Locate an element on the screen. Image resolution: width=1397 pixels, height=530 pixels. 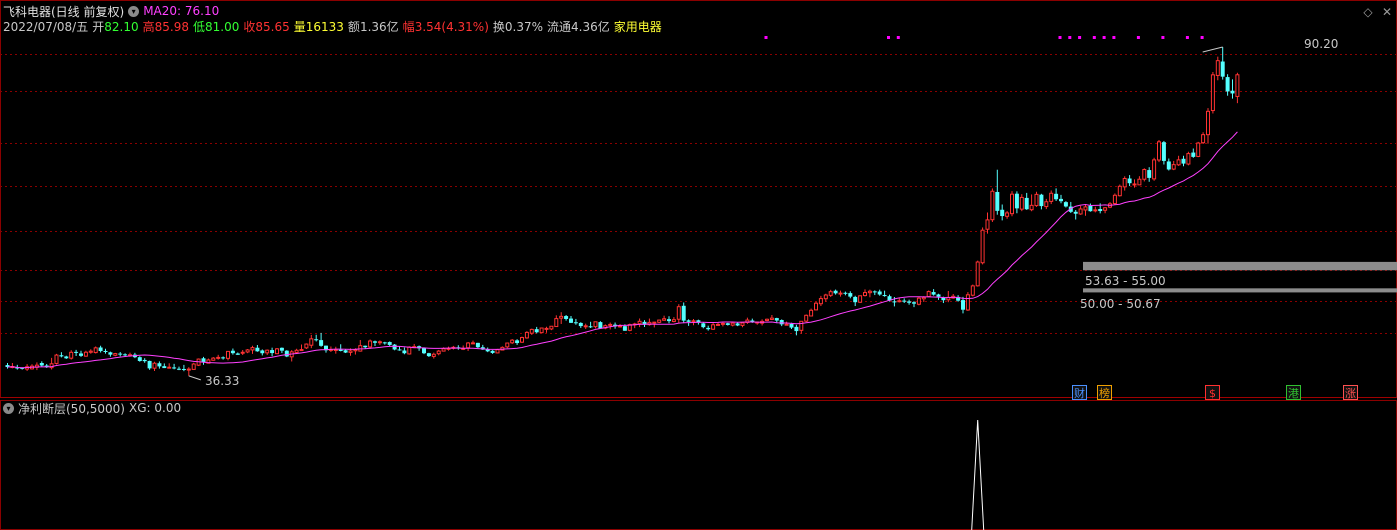
chevron-down-icon: ▾ is located at coordinates (134, 11).